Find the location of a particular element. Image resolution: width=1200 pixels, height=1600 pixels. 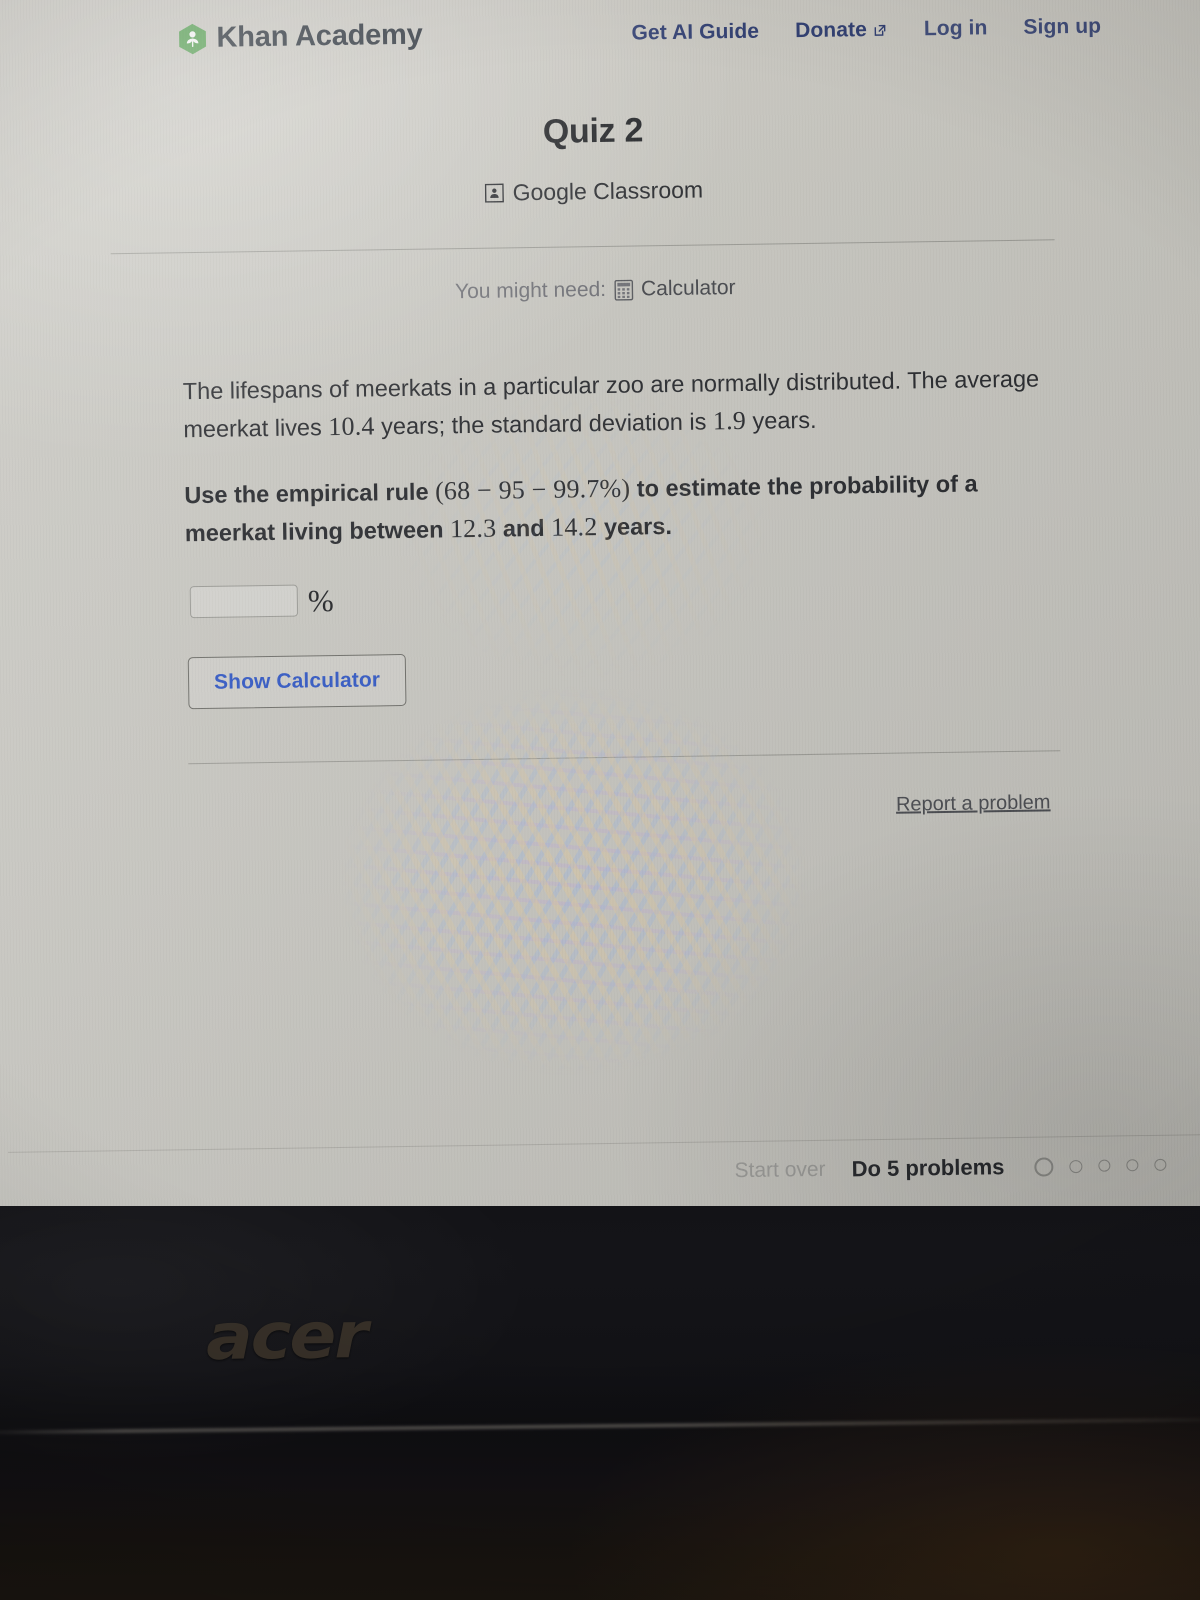

nav-link-label: Donate is located at coordinates (831, 30).